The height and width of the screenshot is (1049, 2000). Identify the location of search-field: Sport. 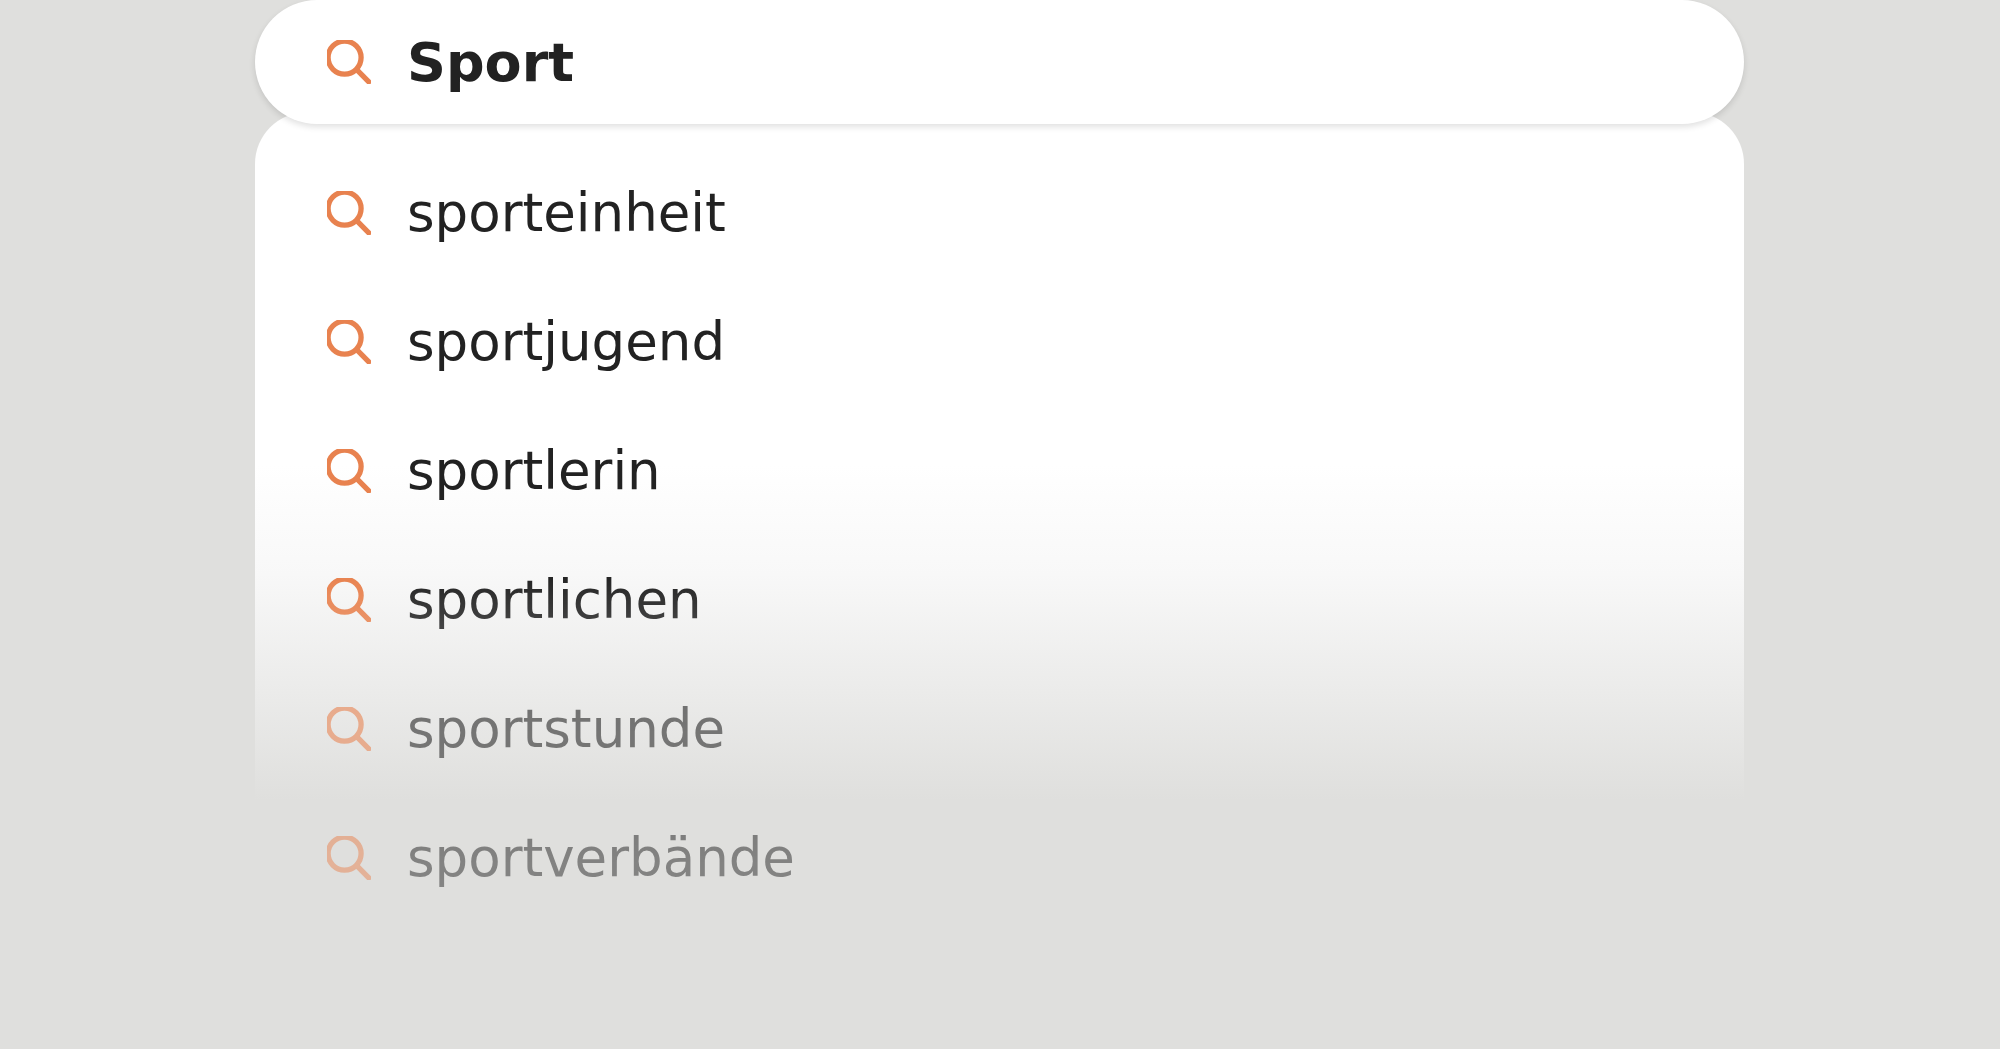
(1007, 62).